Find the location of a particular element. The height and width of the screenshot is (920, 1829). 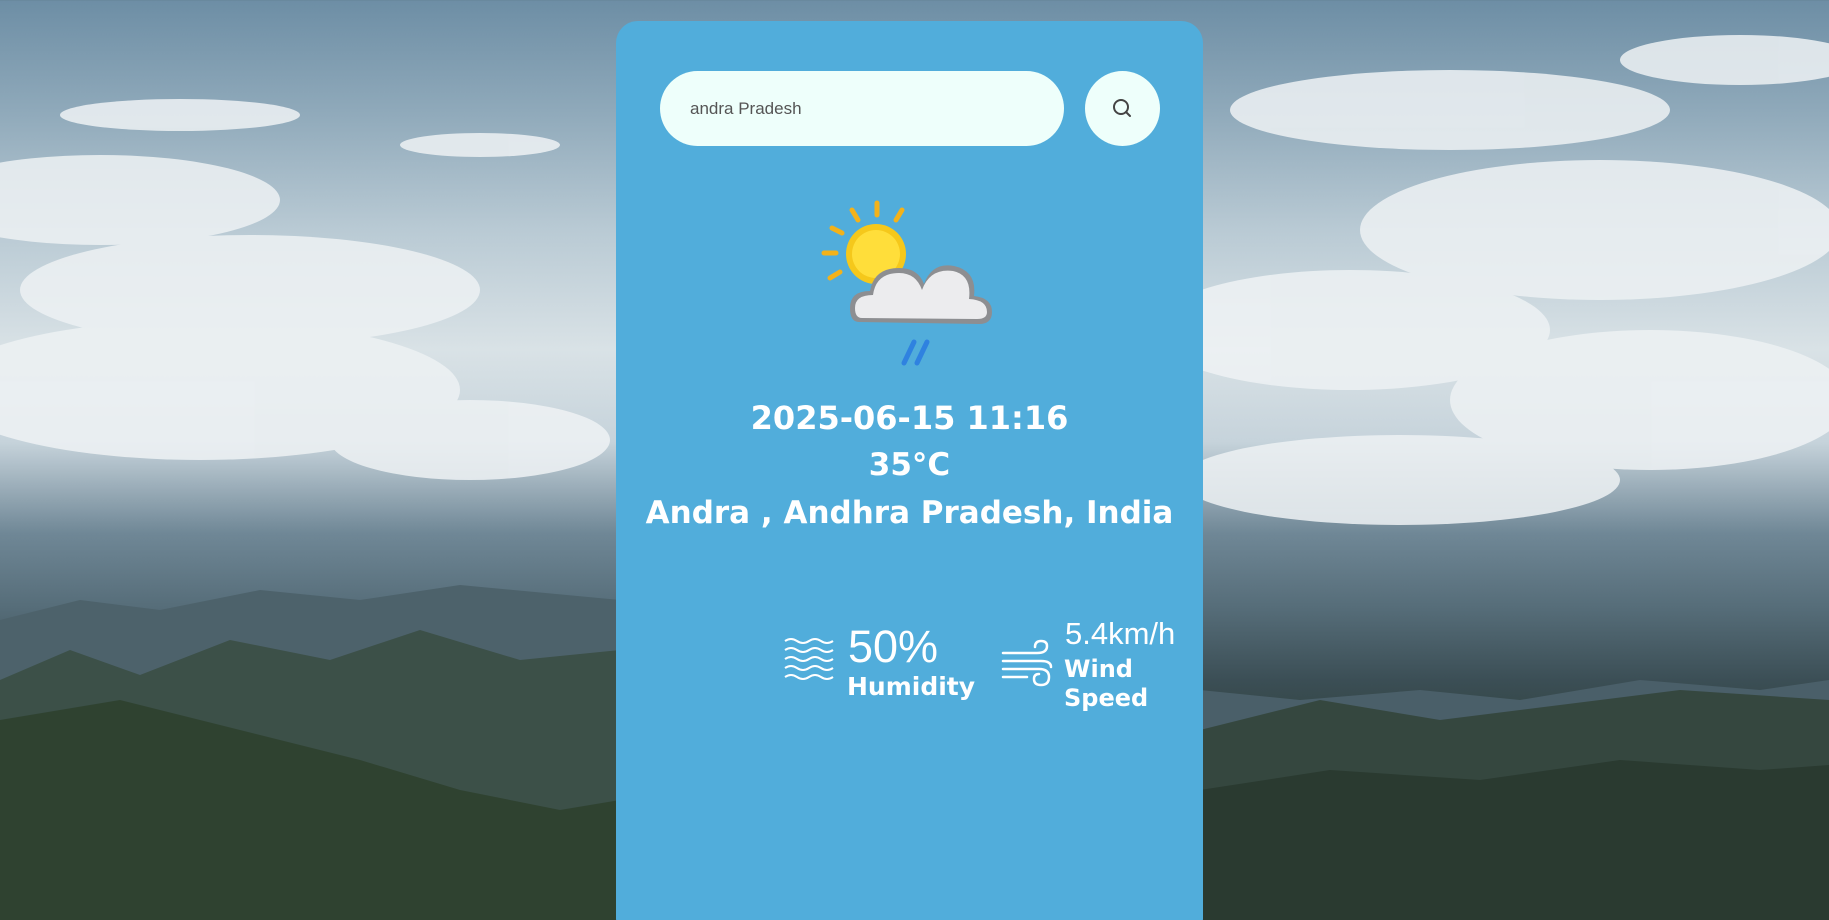

humidity-value: 50% is located at coordinates (893, 646).